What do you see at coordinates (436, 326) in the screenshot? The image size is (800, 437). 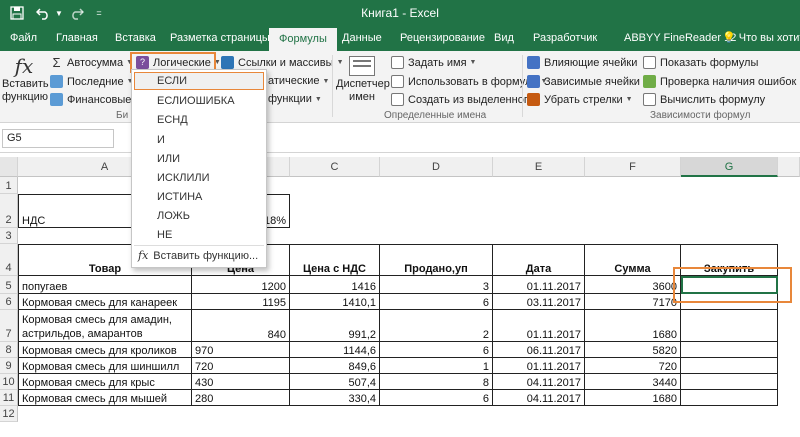 I see `cell-d7: 2` at bounding box center [436, 326].